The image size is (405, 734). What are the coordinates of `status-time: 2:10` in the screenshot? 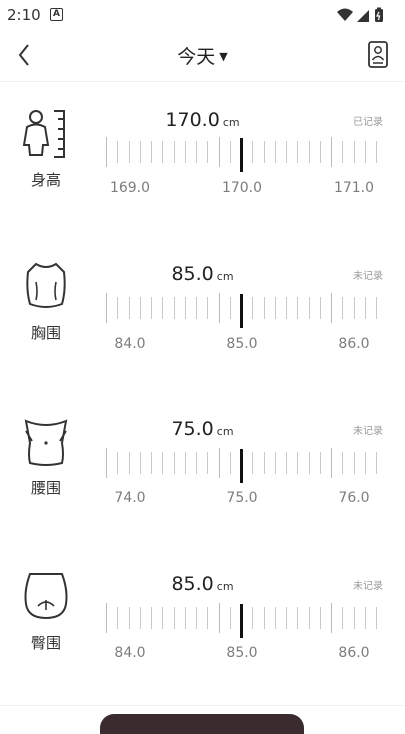 It's located at (24, 15).